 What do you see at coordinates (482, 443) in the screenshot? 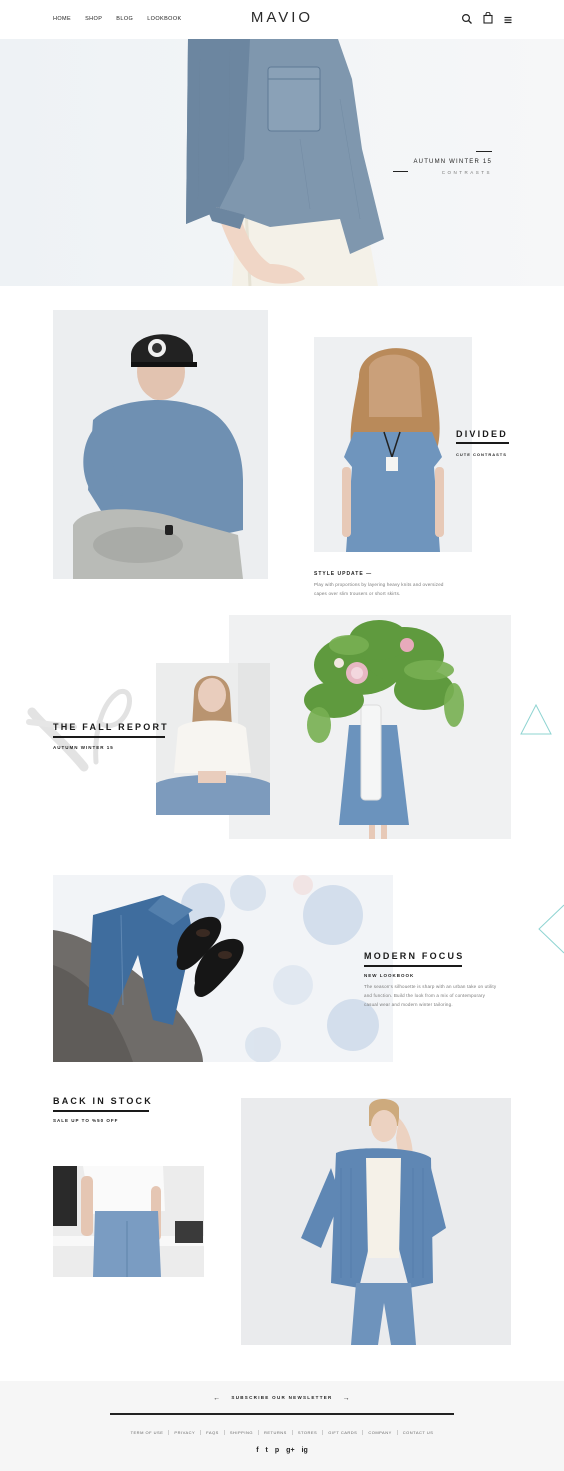
I see `divided-title-underline` at bounding box center [482, 443].